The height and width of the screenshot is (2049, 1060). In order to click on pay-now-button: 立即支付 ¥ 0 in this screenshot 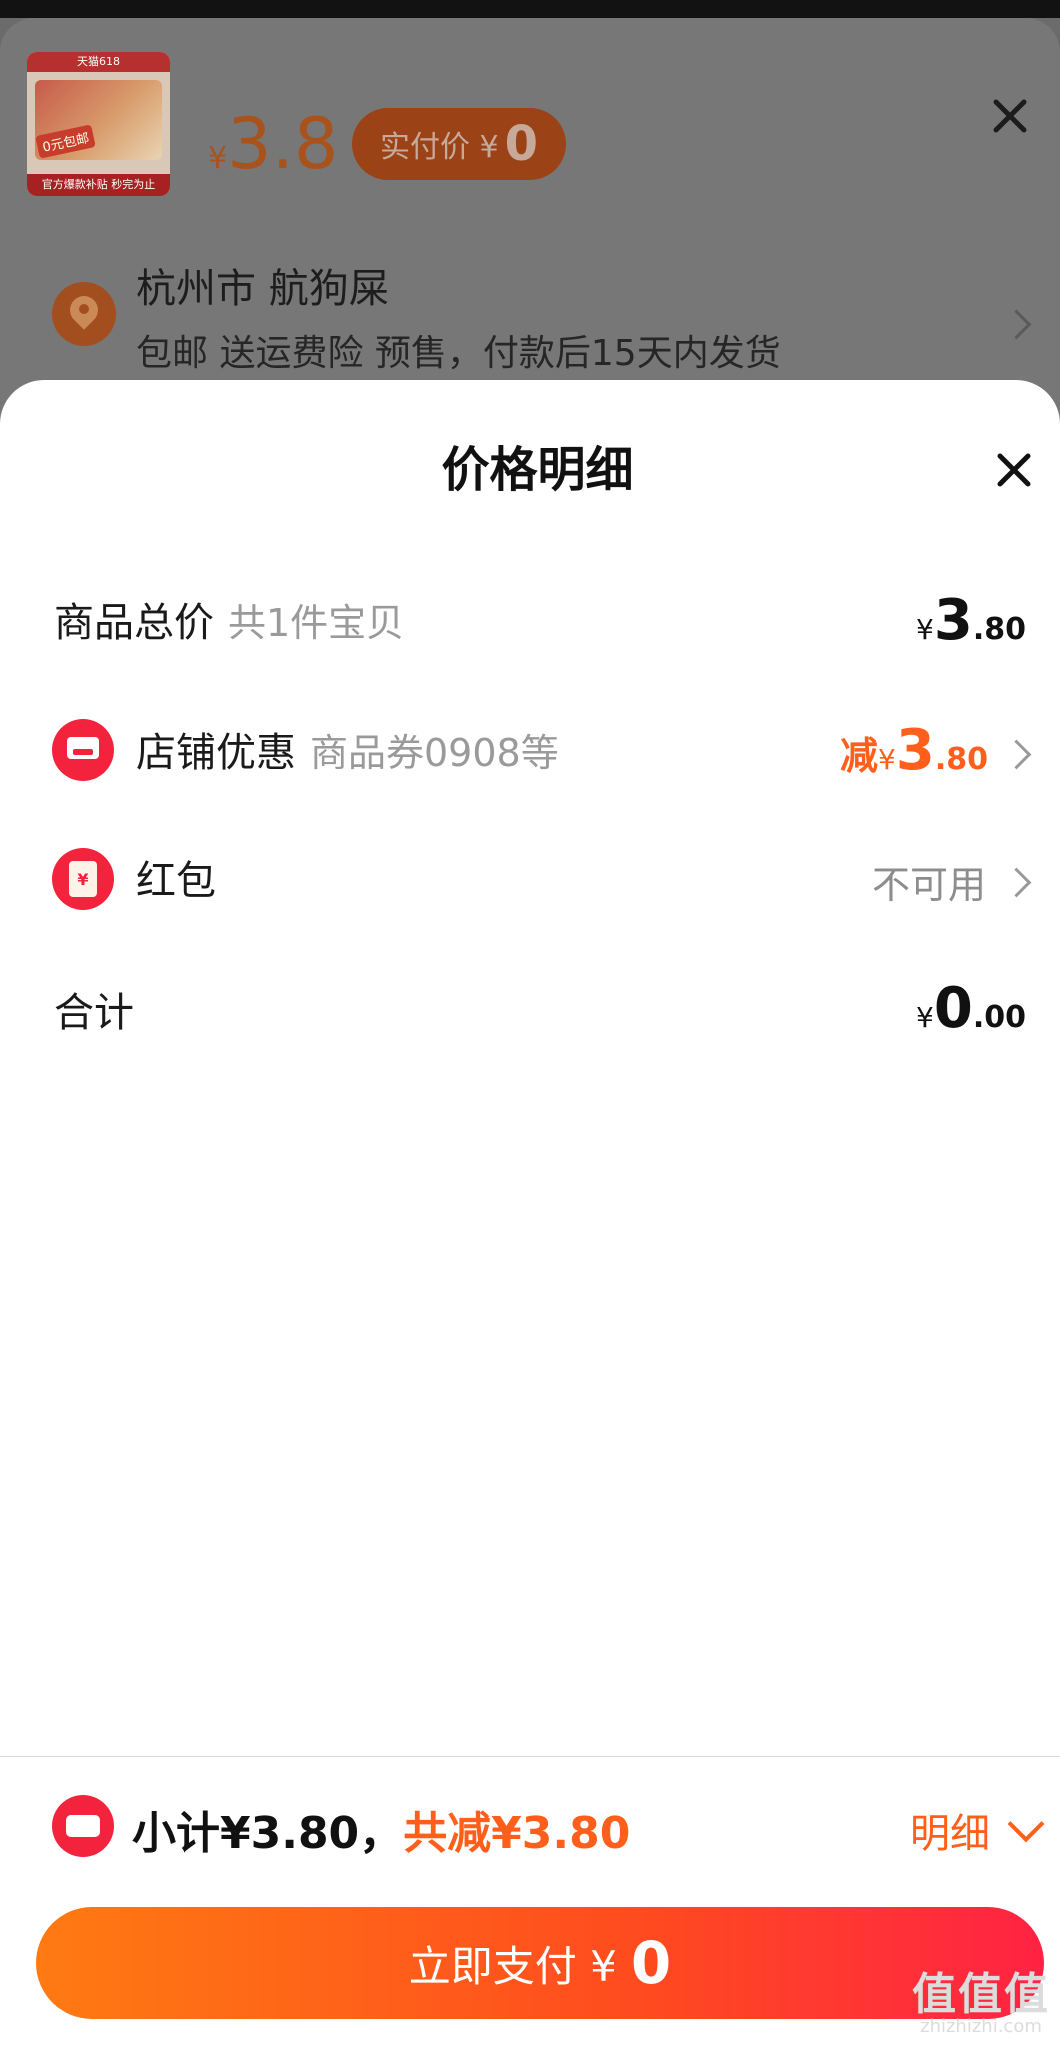, I will do `click(540, 1963)`.